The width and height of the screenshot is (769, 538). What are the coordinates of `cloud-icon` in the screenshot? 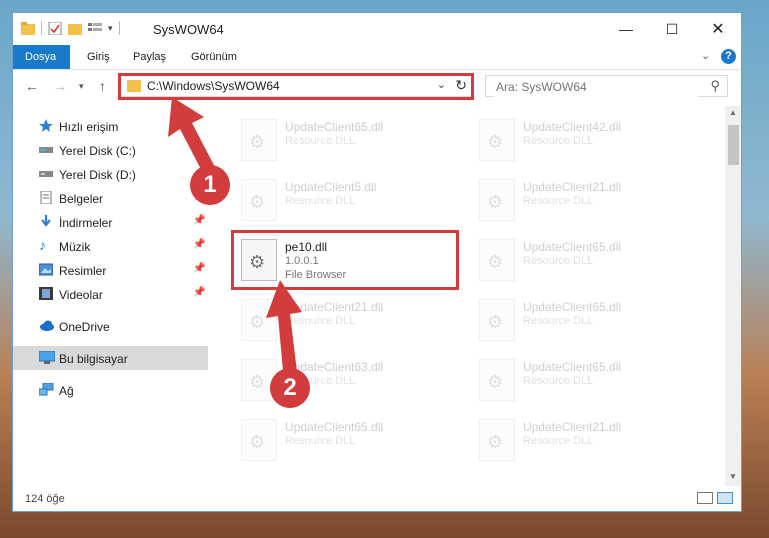 It's located at (46, 325).